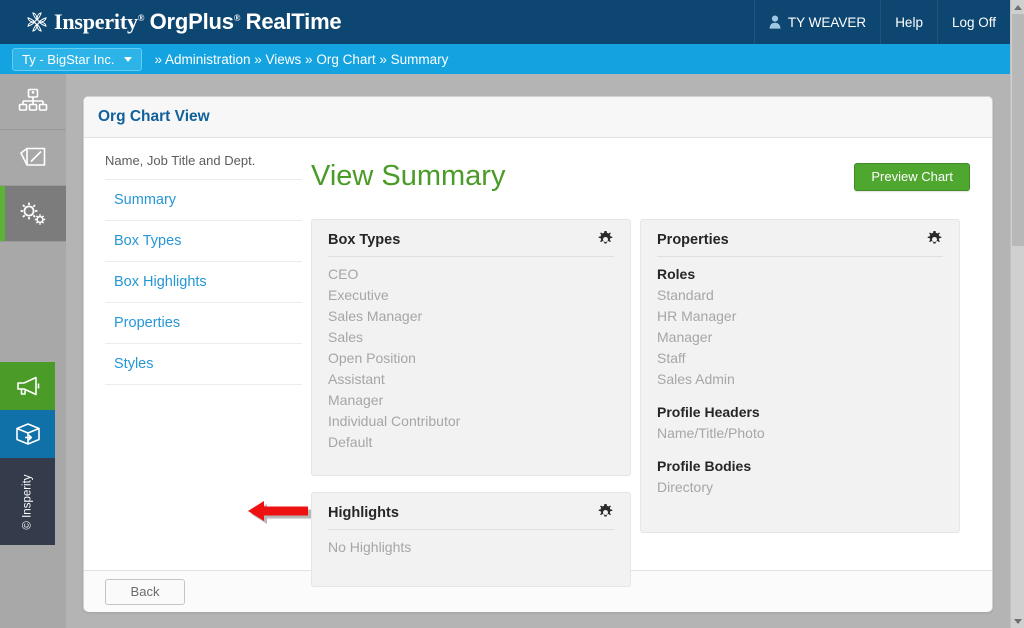 Image resolution: width=1024 pixels, height=628 pixels. I want to click on rail-item-administration, so click(33, 214).